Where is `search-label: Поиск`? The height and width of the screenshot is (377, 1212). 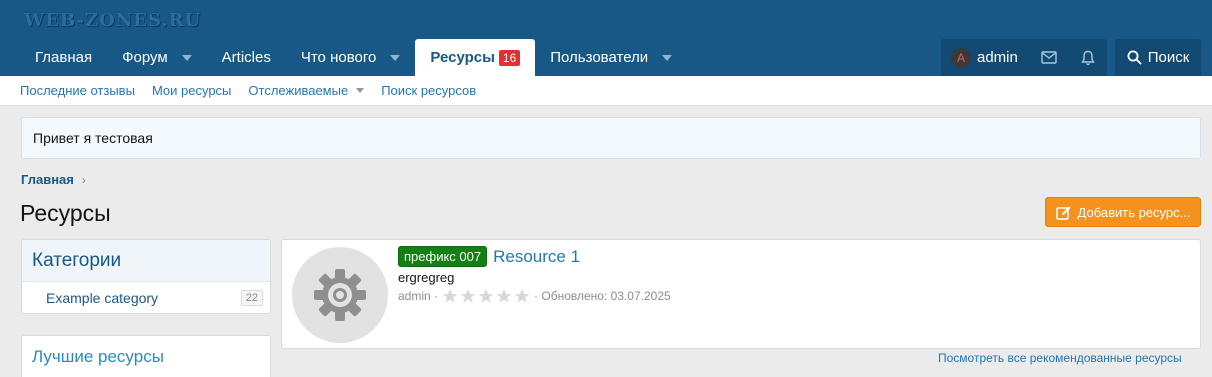
search-label: Поиск is located at coordinates (1168, 57).